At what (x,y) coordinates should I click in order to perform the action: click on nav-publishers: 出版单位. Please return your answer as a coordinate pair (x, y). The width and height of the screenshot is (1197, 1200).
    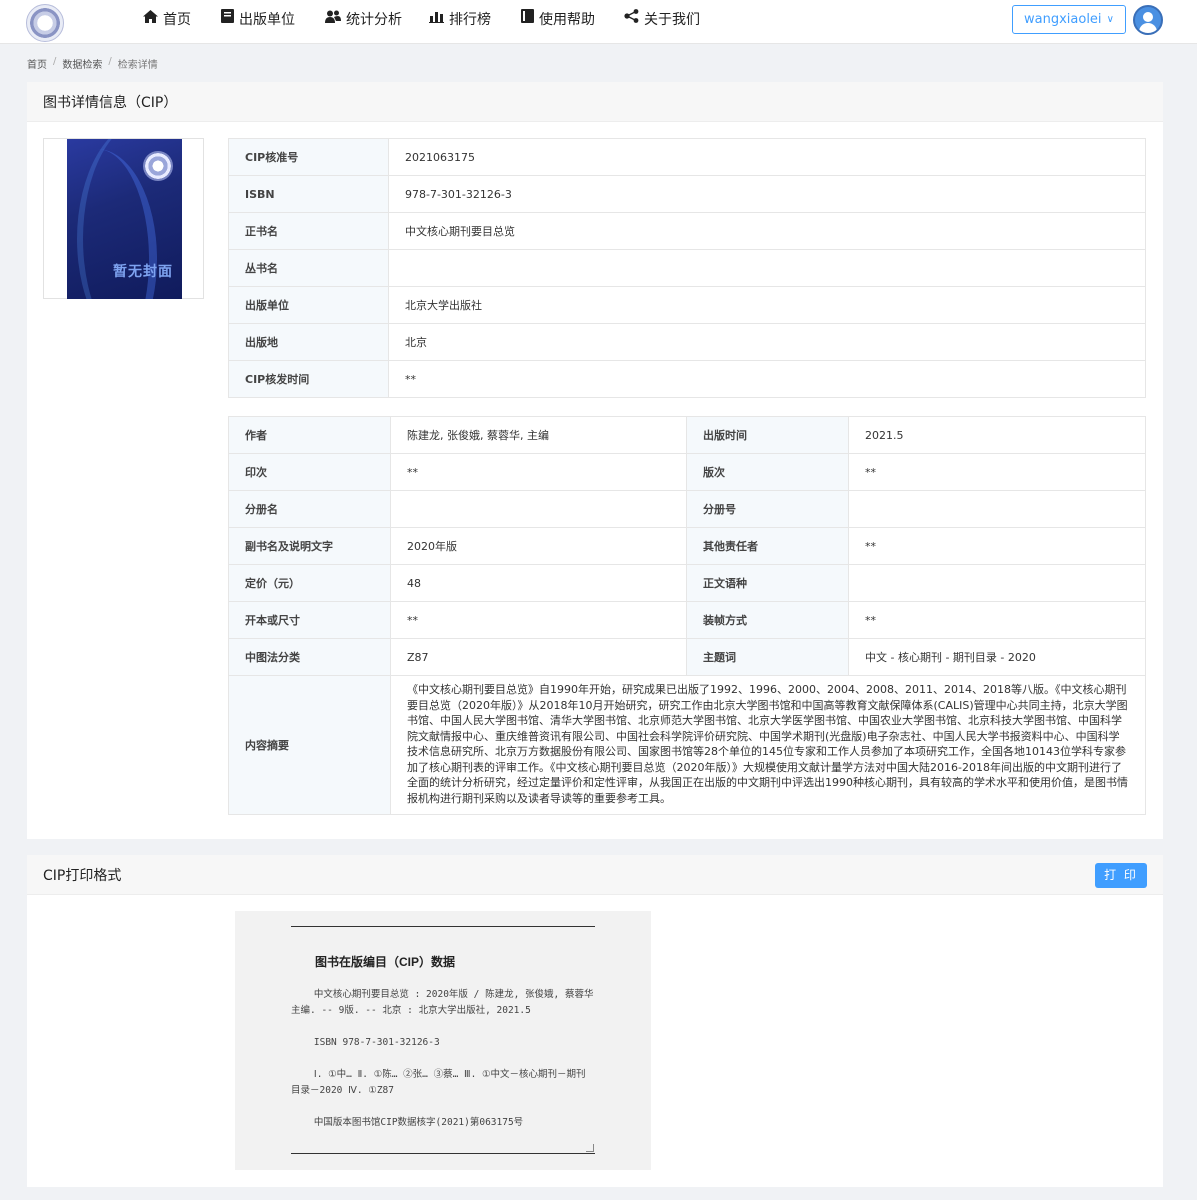
    Looking at the image, I should click on (258, 20).